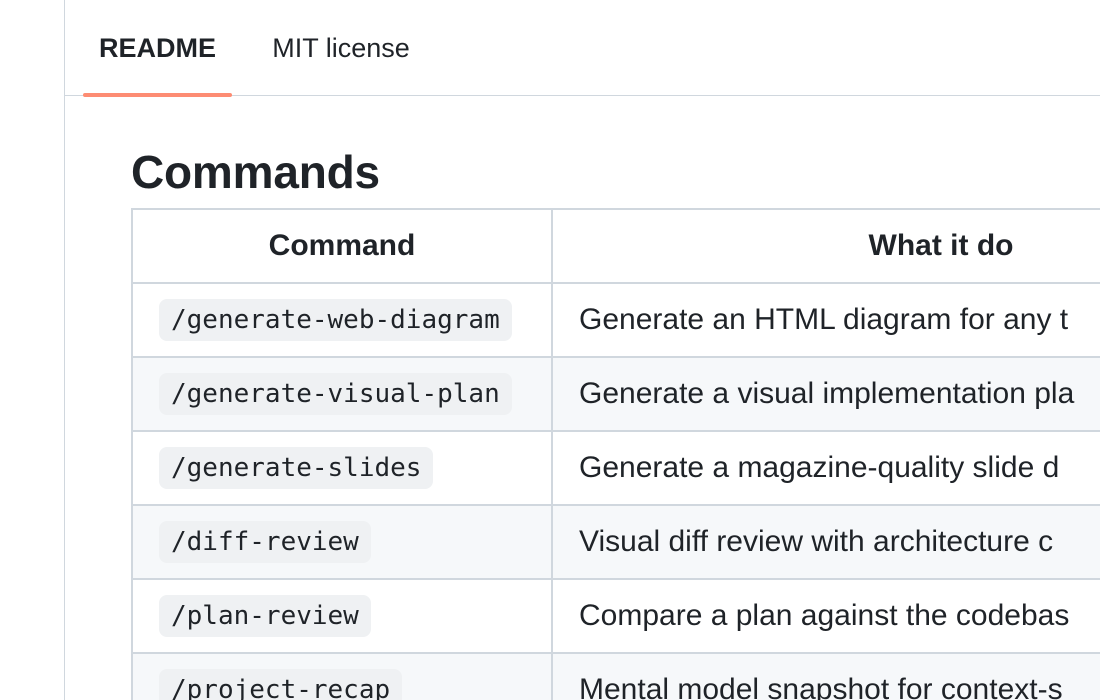 This screenshot has width=1100, height=700. What do you see at coordinates (825, 246) in the screenshot?
I see `description-column-header: What it do` at bounding box center [825, 246].